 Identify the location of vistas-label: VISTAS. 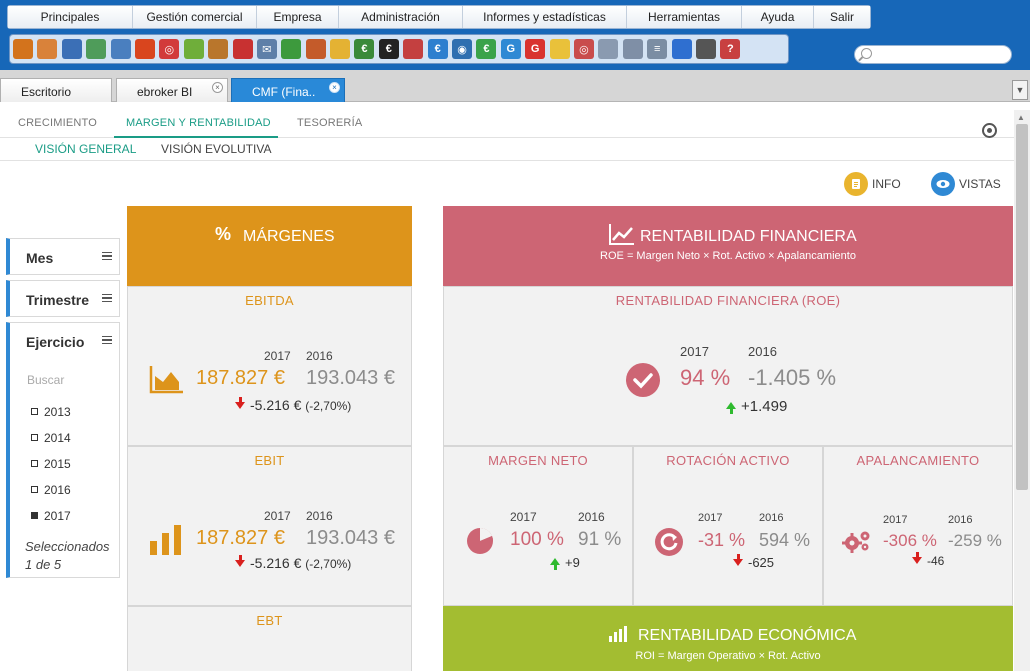
(980, 184).